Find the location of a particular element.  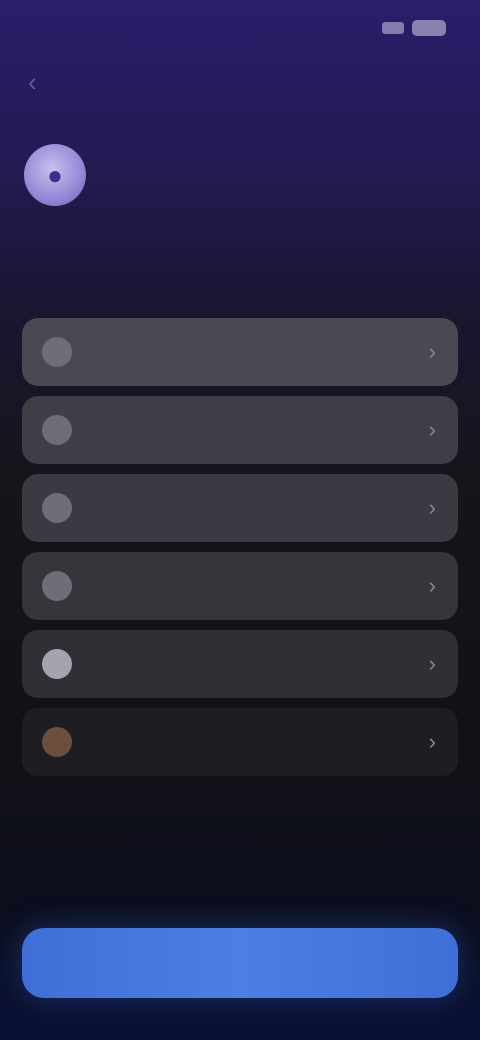

header: ● is located at coordinates (240, 203).